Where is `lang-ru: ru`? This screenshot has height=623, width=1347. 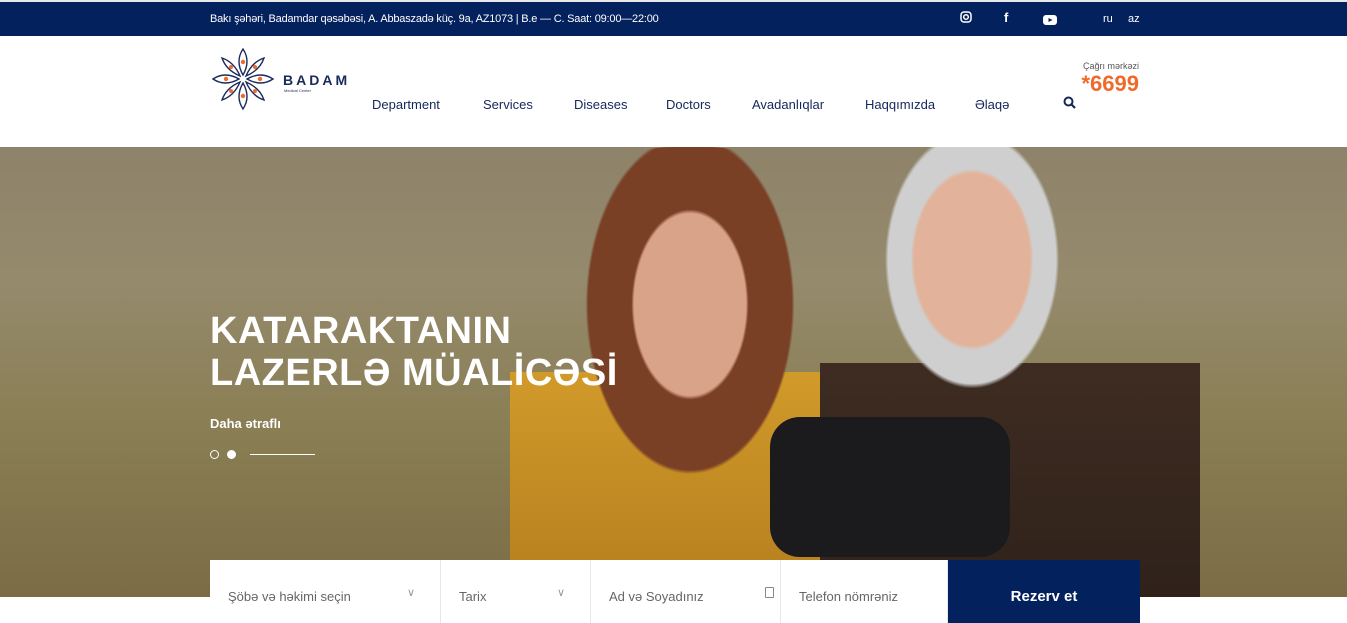
lang-ru: ru is located at coordinates (1108, 19).